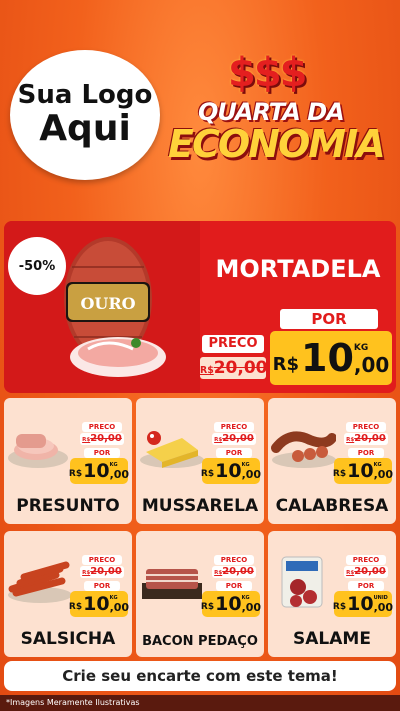 This screenshot has height=711, width=400. I want to click on product-name: SALAME, so click(332, 639).